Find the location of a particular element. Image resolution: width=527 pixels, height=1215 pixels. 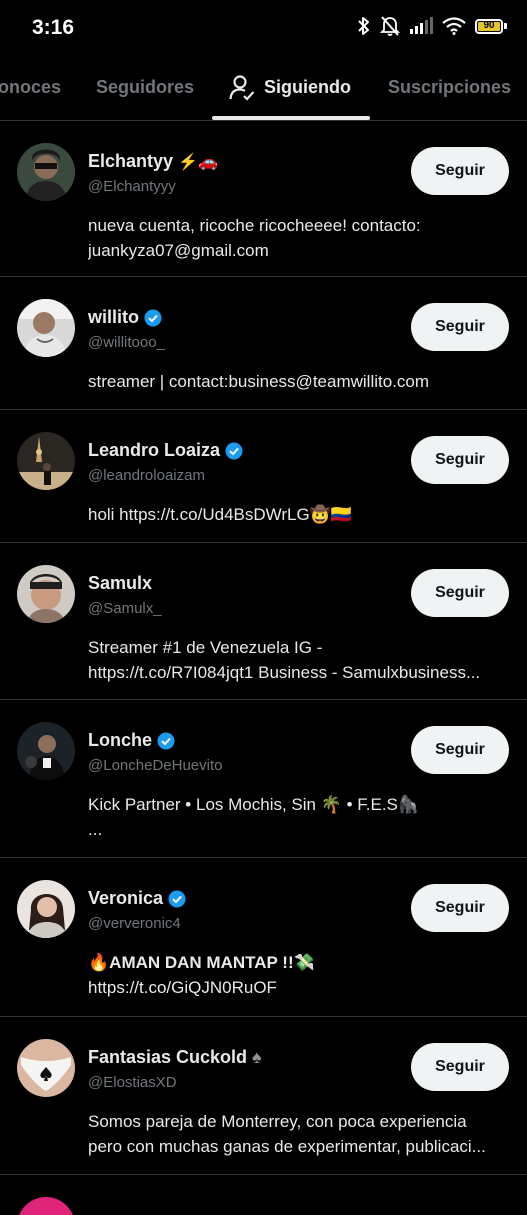

display-name: Fantasias Cuckold is located at coordinates (168, 1057).